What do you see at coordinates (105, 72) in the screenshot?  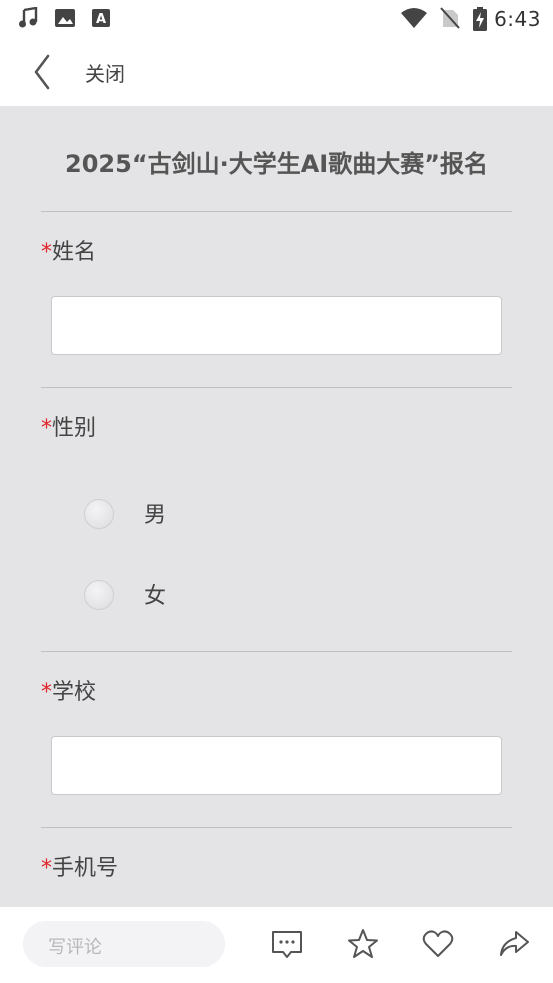 I see `close-button: 关闭` at bounding box center [105, 72].